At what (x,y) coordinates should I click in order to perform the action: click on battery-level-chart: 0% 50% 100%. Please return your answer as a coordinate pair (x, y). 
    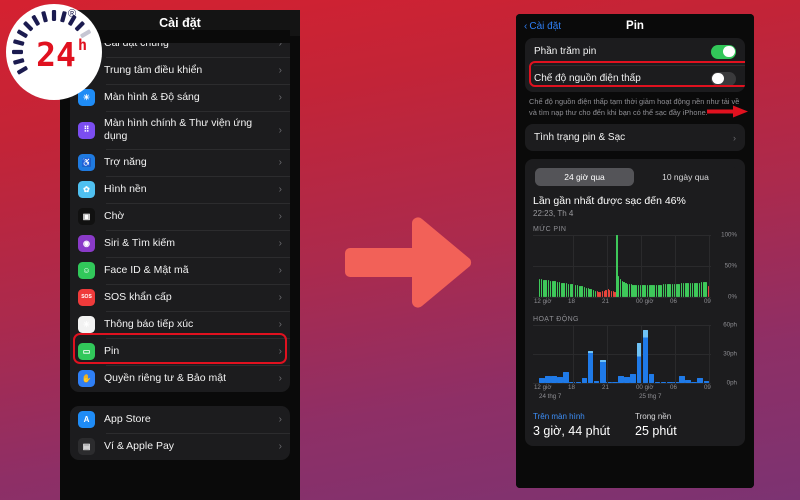
    Looking at the image, I should click on (635, 266).